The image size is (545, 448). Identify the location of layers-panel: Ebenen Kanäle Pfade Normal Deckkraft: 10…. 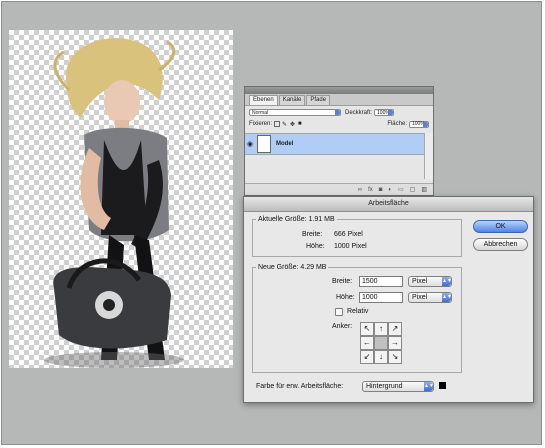
(339, 141).